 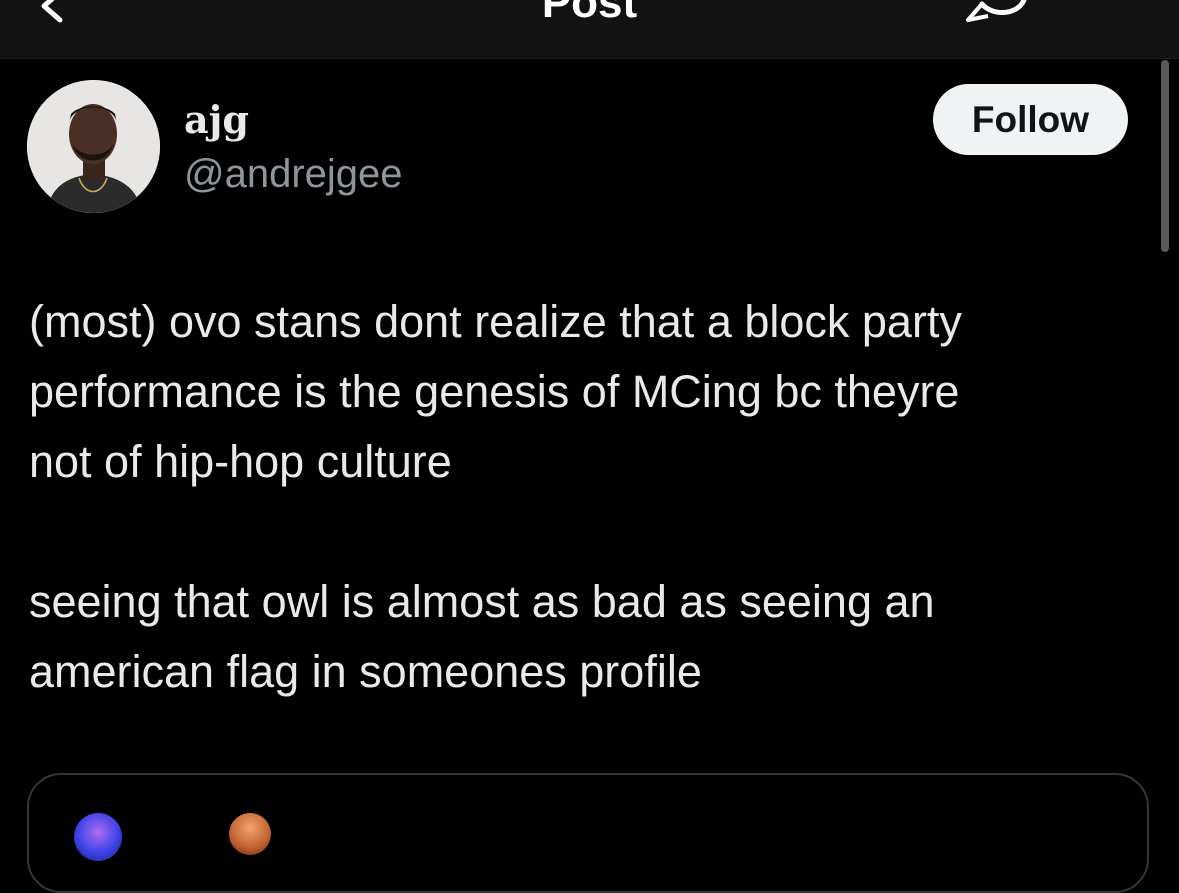 What do you see at coordinates (997, 13) in the screenshot?
I see `reply-icon` at bounding box center [997, 13].